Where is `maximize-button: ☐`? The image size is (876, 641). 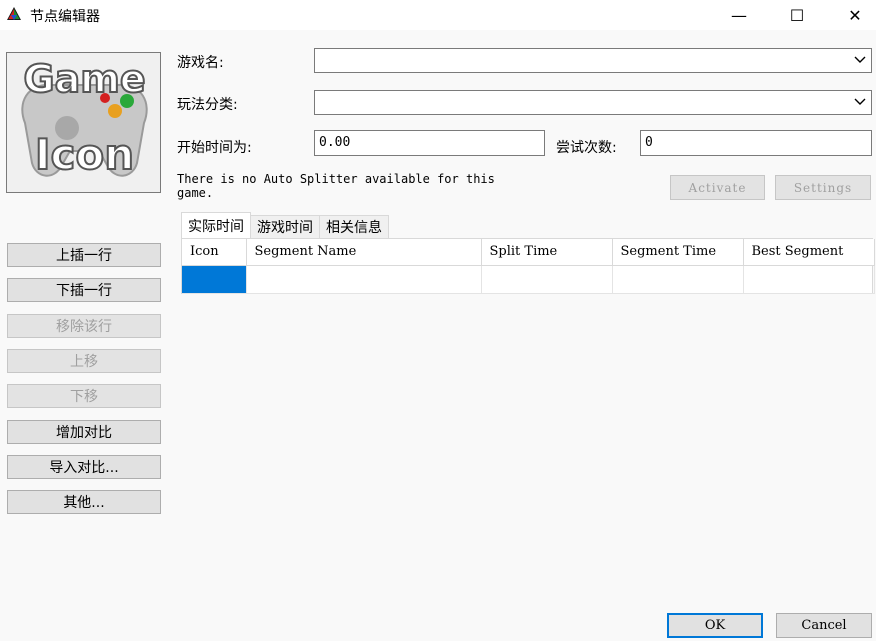
maximize-button: ☐ is located at coordinates (797, 15).